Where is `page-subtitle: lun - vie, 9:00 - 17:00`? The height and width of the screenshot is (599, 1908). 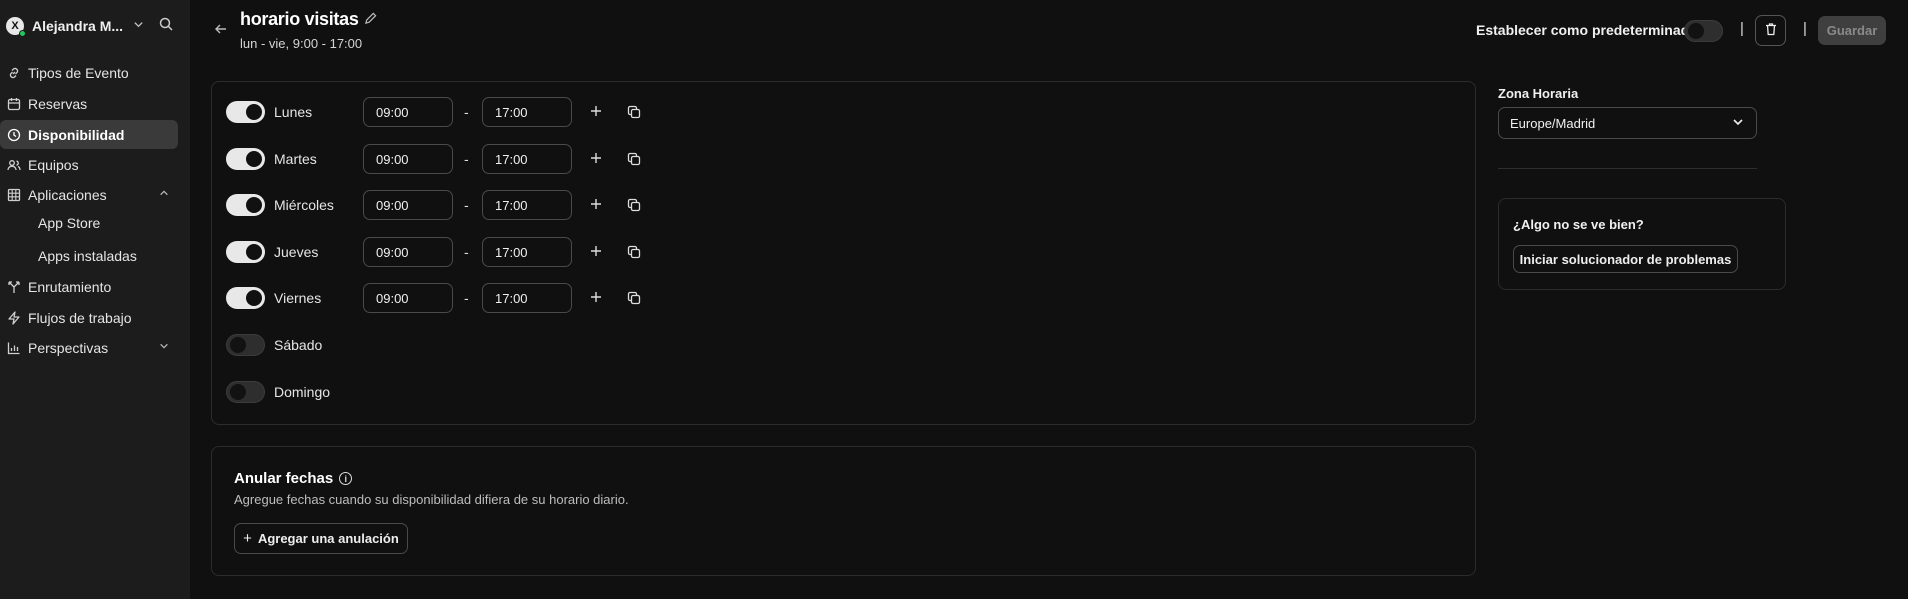
page-subtitle: lun - vie, 9:00 - 17:00 is located at coordinates (301, 43).